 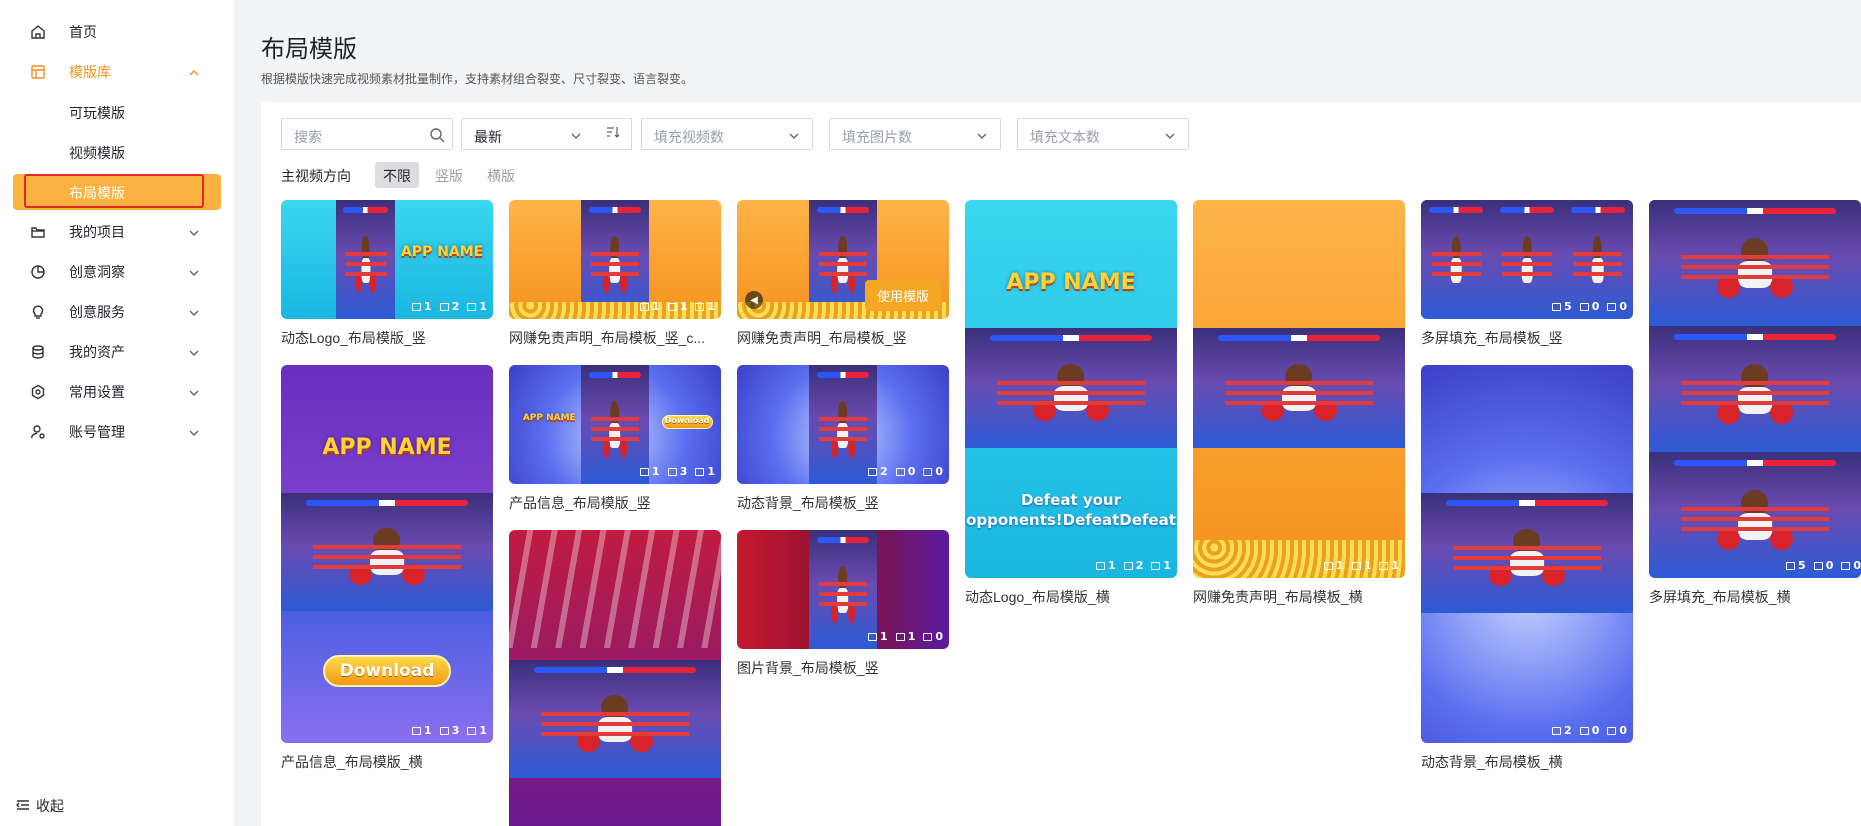 What do you see at coordinates (1361, 565) in the screenshot?
I see `template-stats: 1 1 1` at bounding box center [1361, 565].